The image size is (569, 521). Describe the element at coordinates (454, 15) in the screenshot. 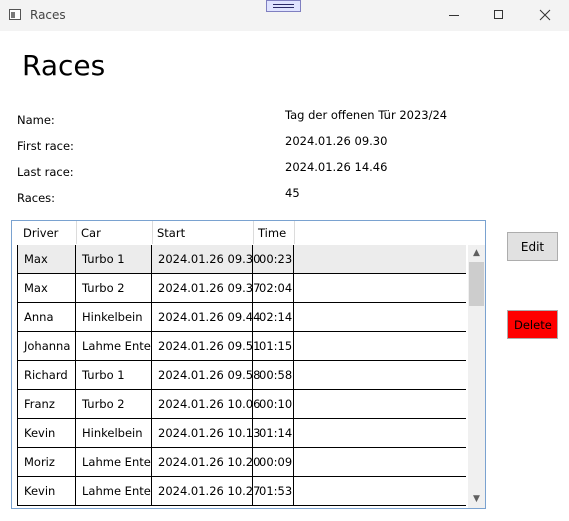

I see `minimize-button` at that location.